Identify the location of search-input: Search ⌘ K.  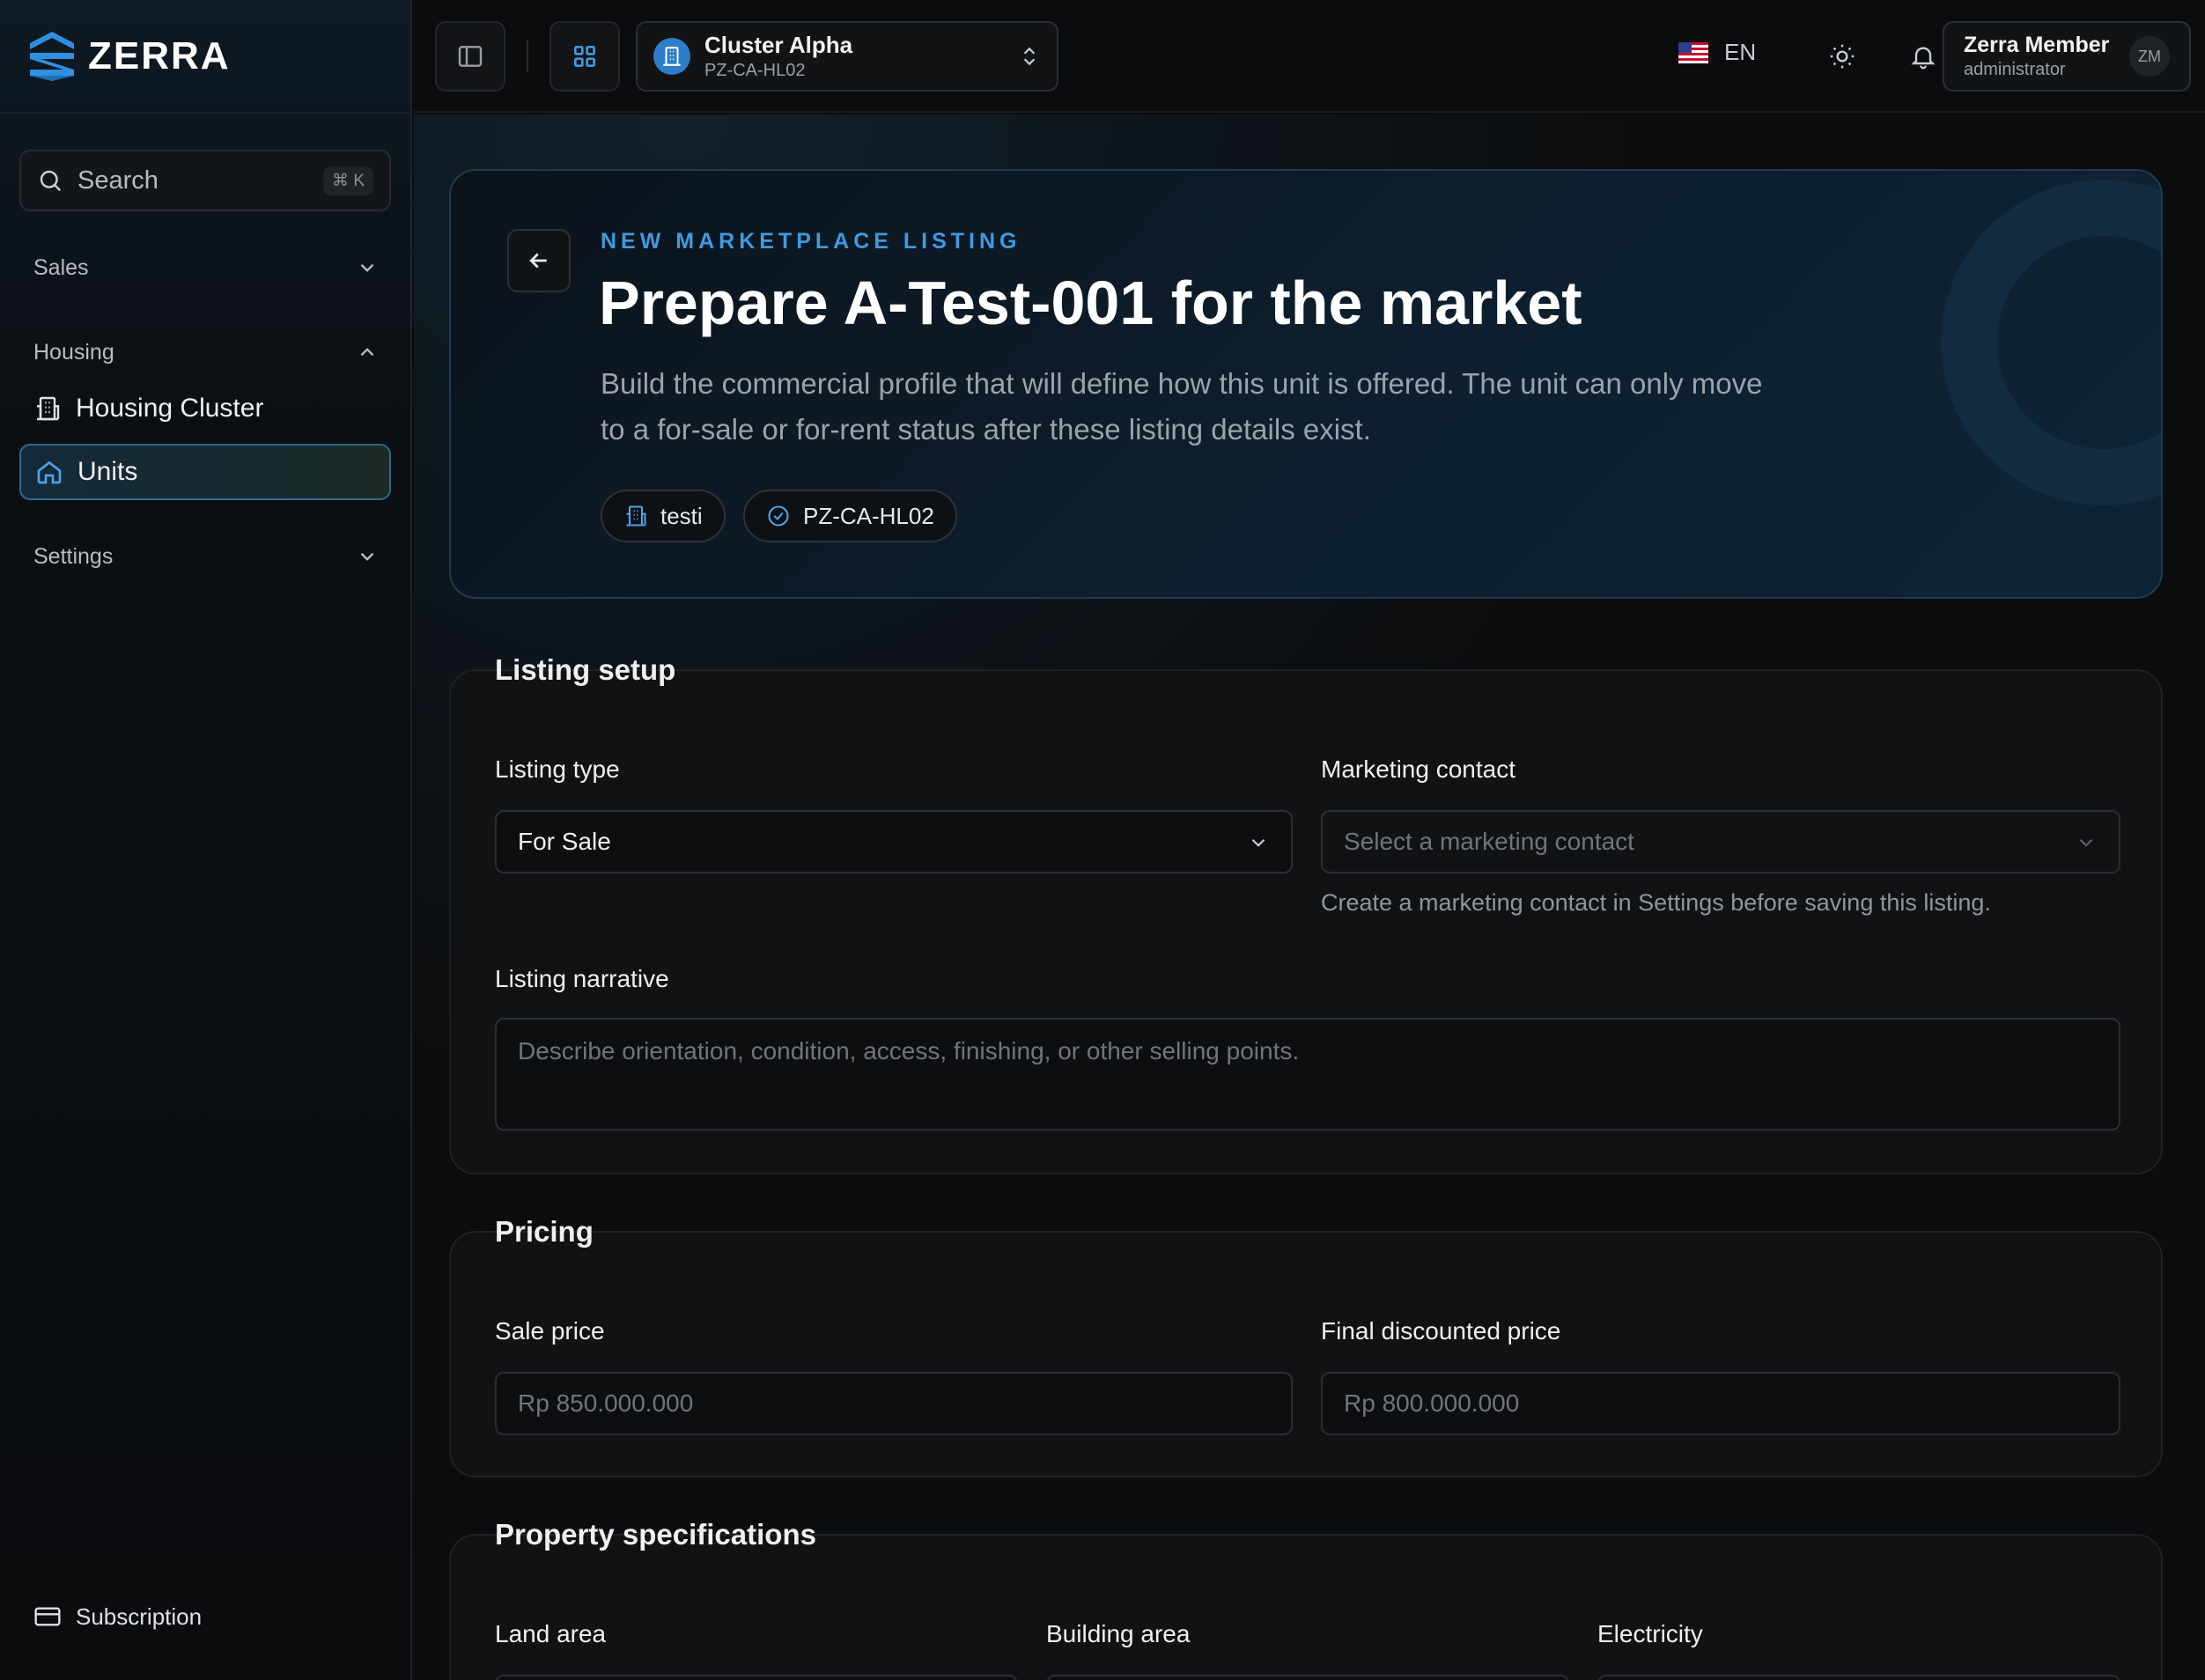
(205, 180).